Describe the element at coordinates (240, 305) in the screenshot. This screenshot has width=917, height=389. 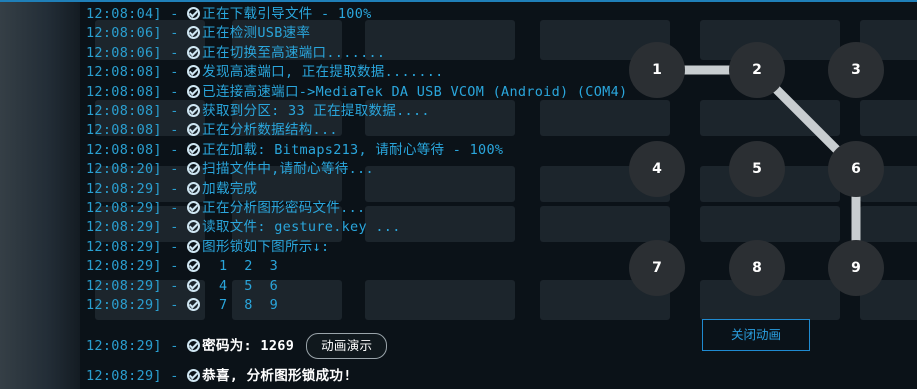
I see `log-message: 7 8 9` at that location.